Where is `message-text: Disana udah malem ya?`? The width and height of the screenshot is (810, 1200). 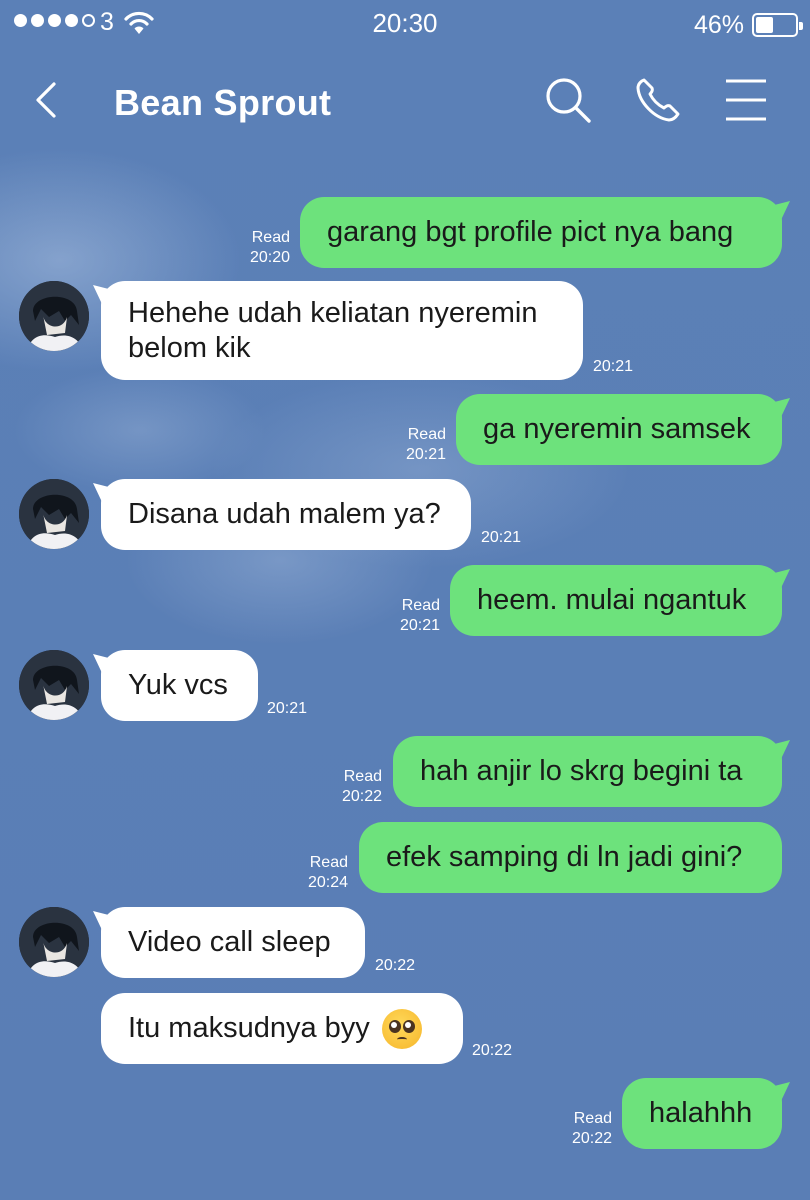 message-text: Disana udah malem ya? is located at coordinates (284, 514).